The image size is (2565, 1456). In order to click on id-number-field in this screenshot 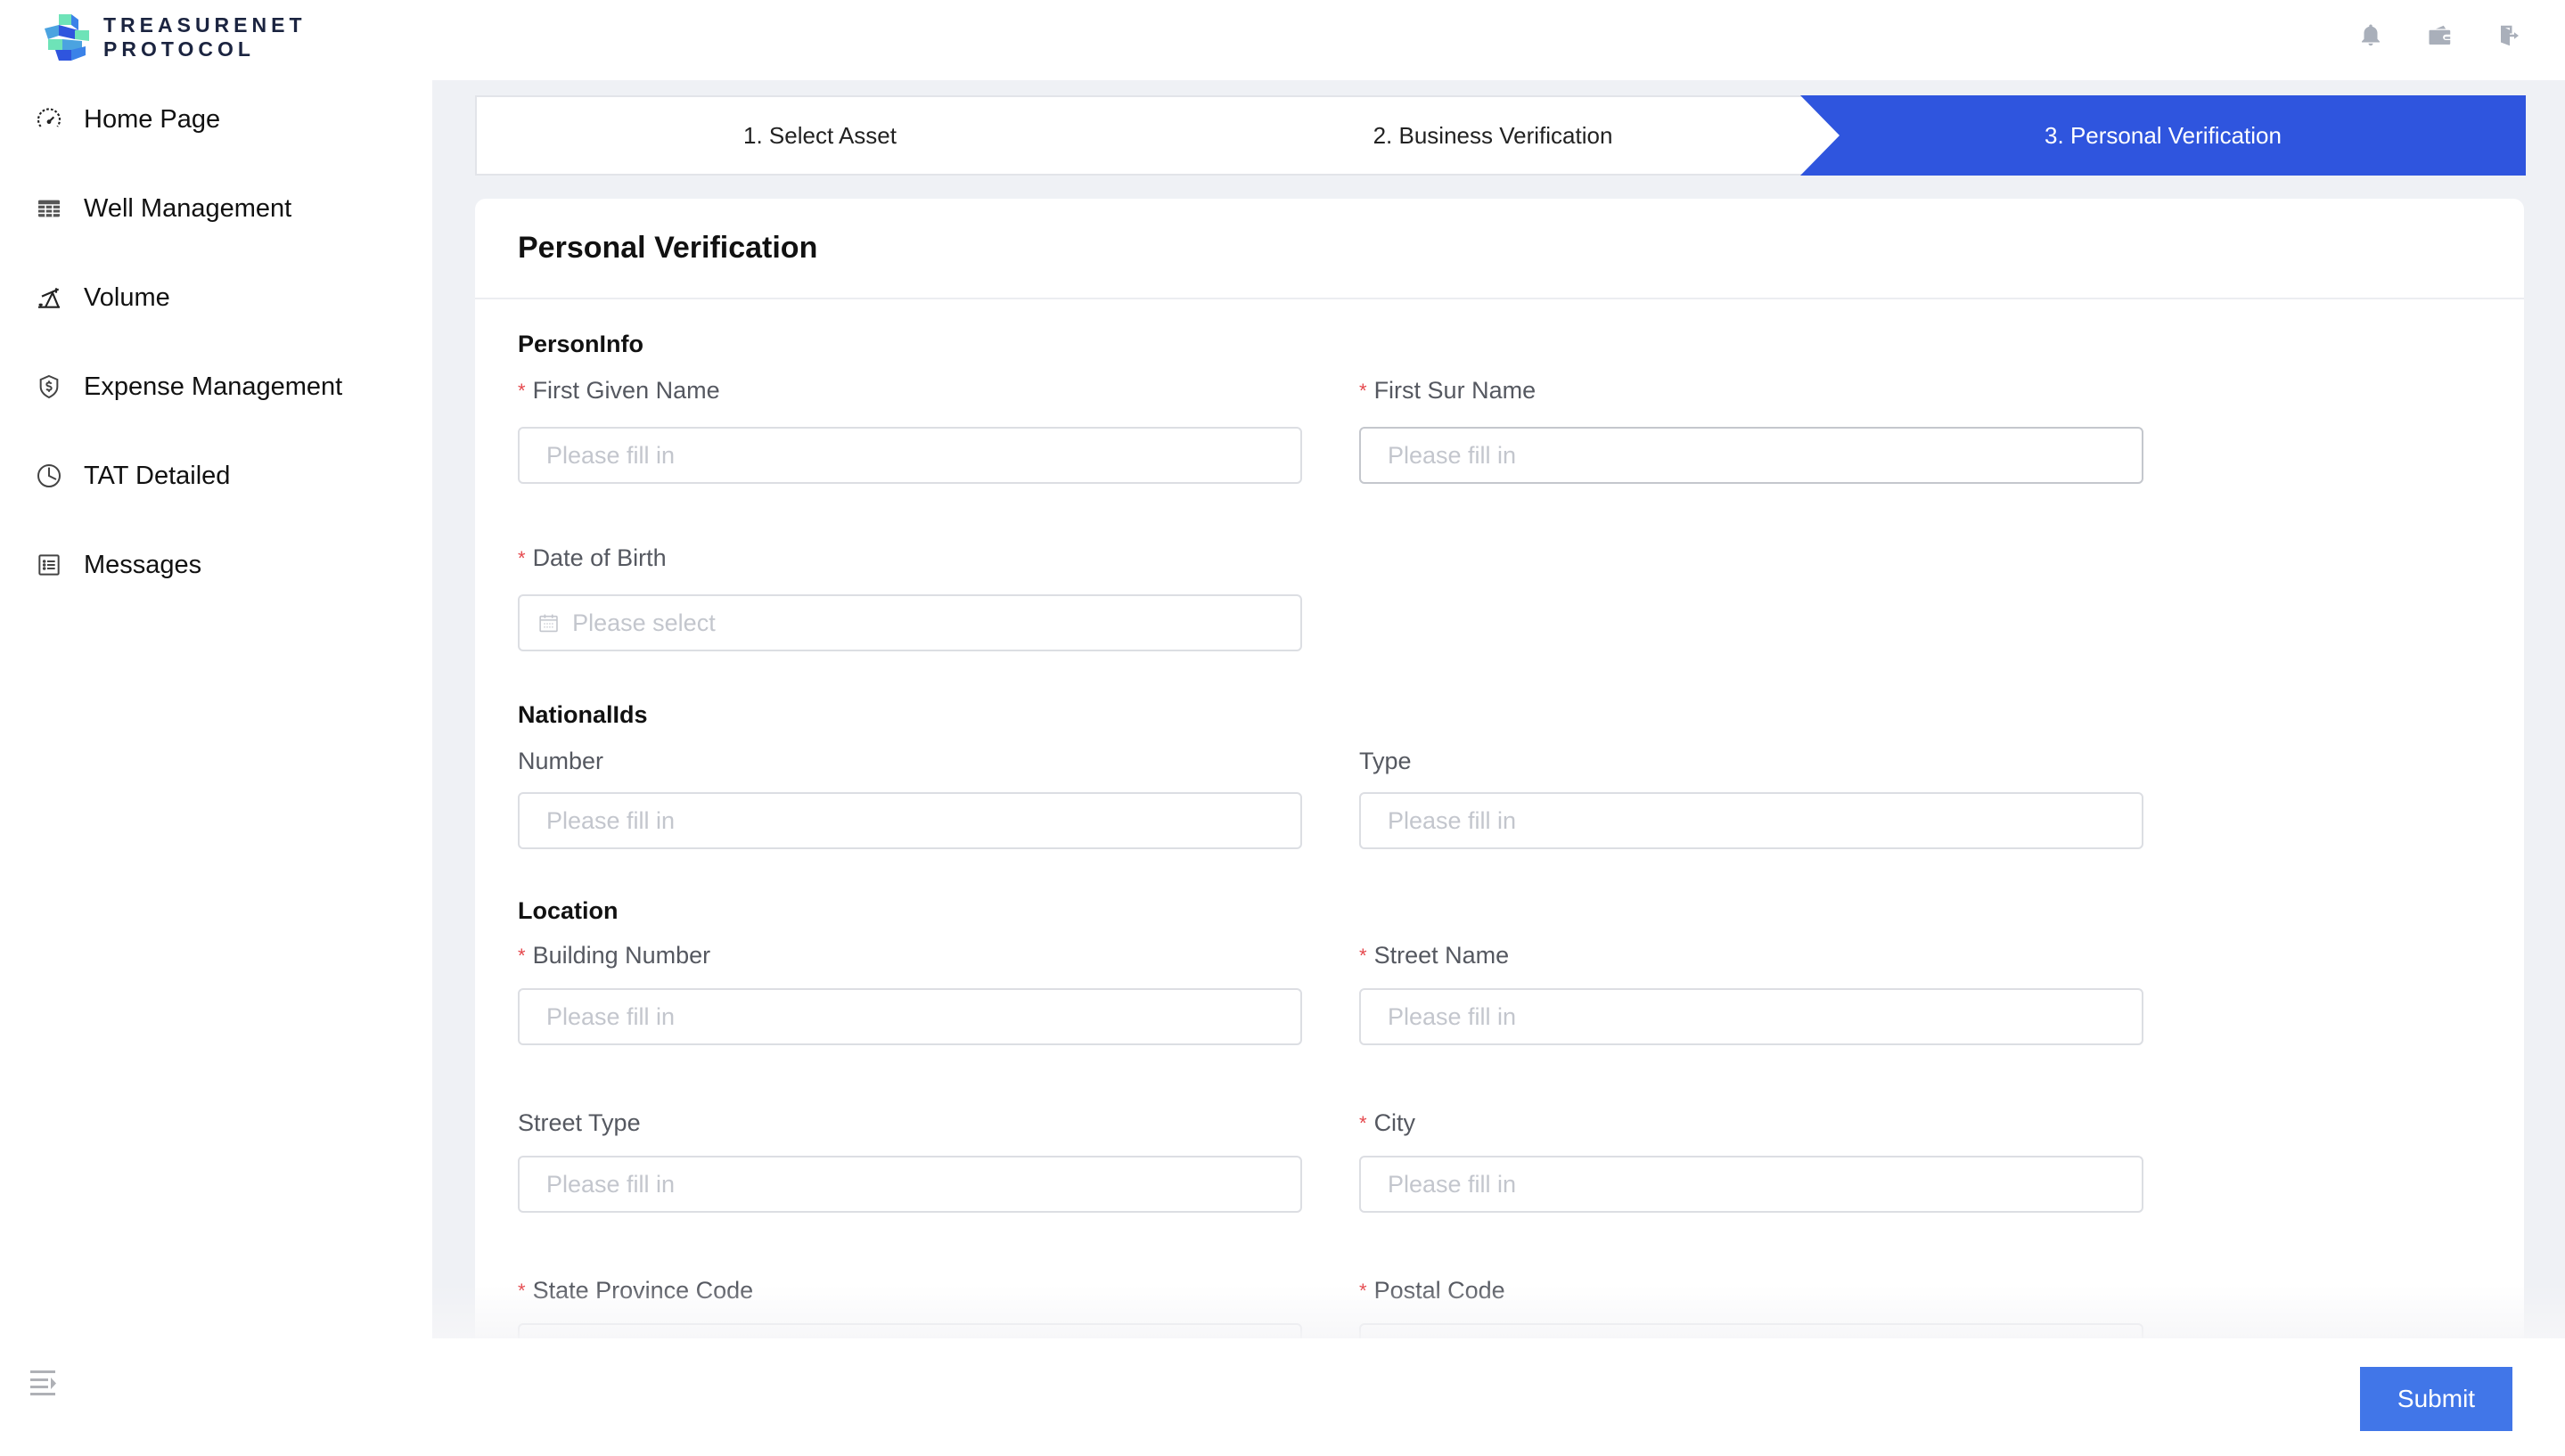, I will do `click(910, 821)`.